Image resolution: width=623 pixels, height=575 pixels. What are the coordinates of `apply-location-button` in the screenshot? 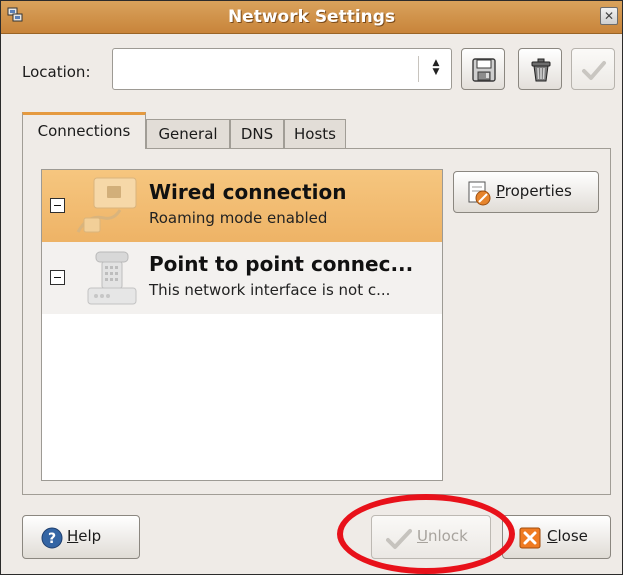 It's located at (593, 69).